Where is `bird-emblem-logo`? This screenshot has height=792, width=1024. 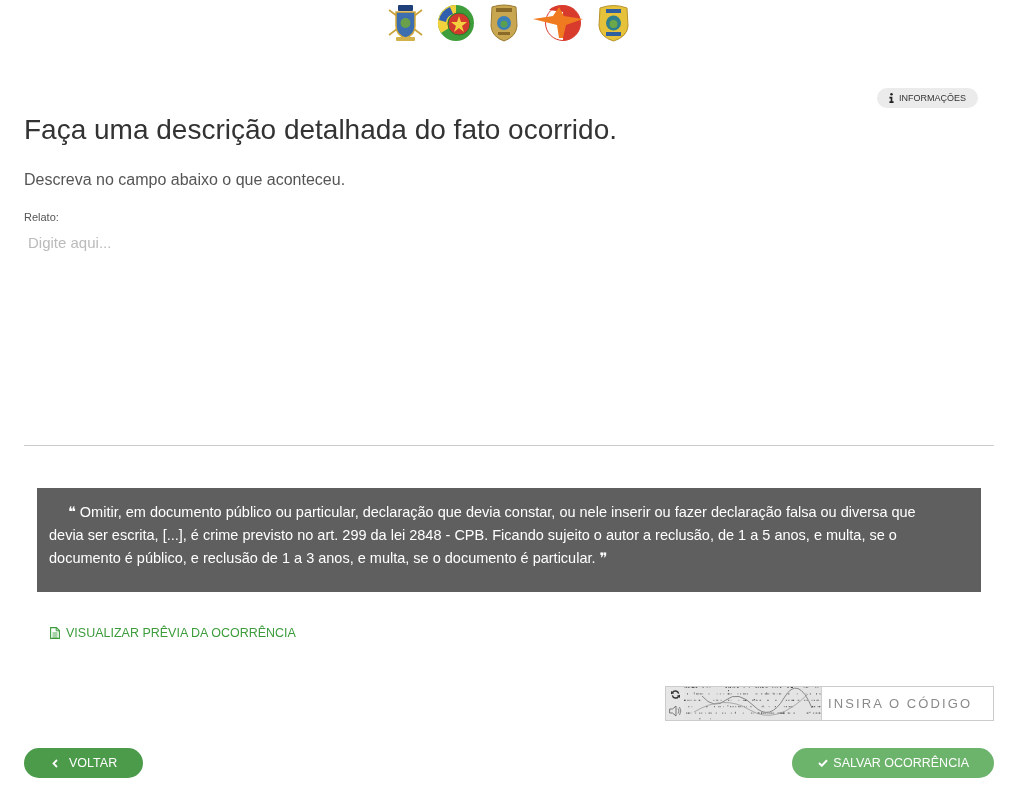 bird-emblem-logo is located at coordinates (558, 23).